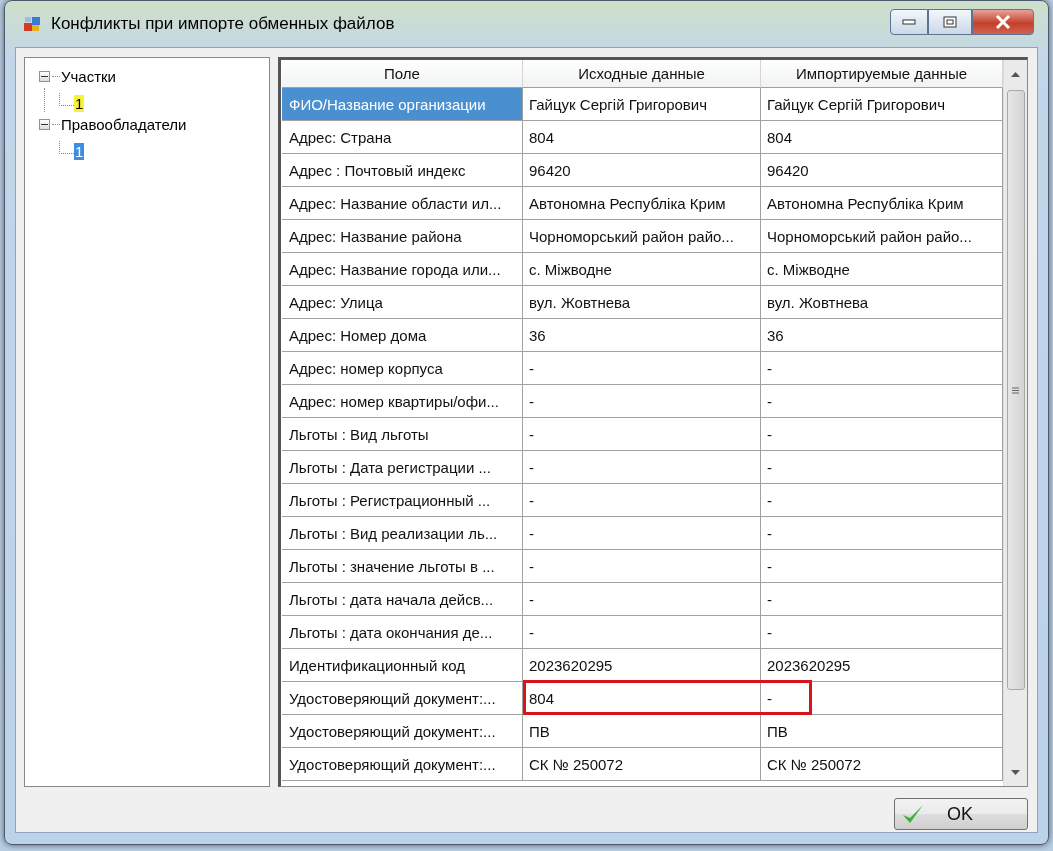  Describe the element at coordinates (223, 24) in the screenshot. I see `window-title: Конфликты при импорте обменных файлов` at that location.